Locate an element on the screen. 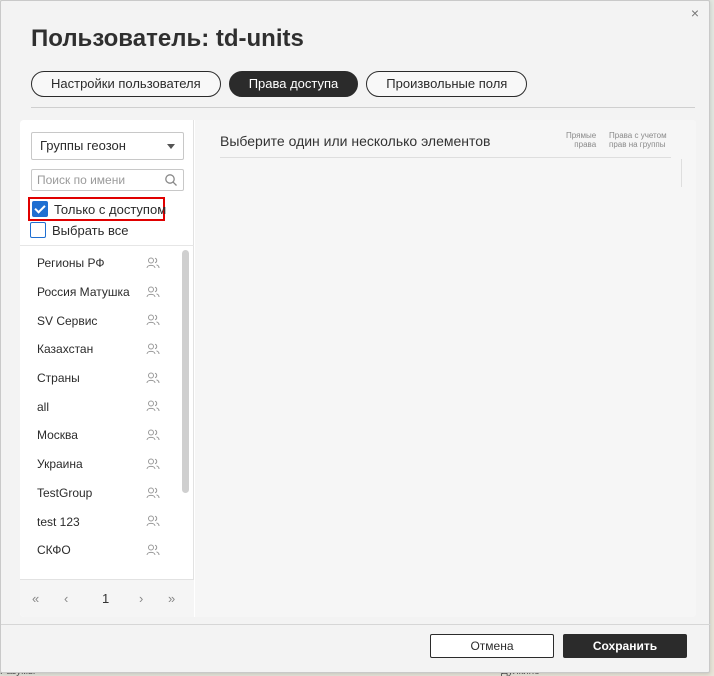 The width and height of the screenshot is (714, 676). group-type-select: Группы геозон is located at coordinates (107, 146).